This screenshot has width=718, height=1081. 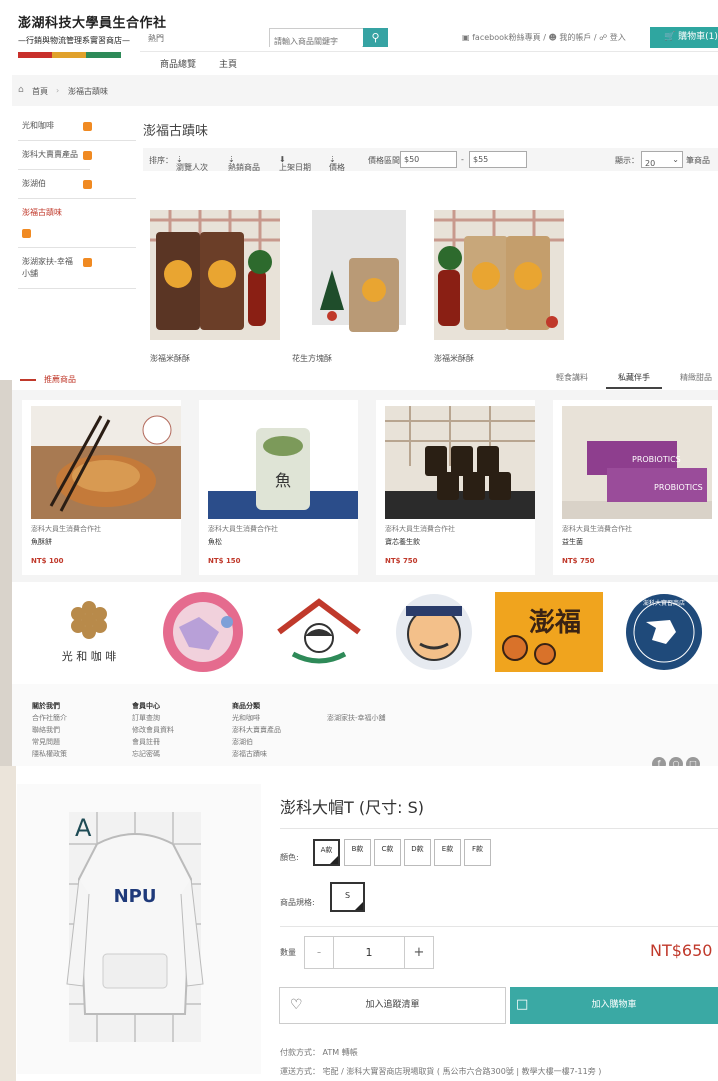 I want to click on nav-products: 商品總覽, so click(x=178, y=63).